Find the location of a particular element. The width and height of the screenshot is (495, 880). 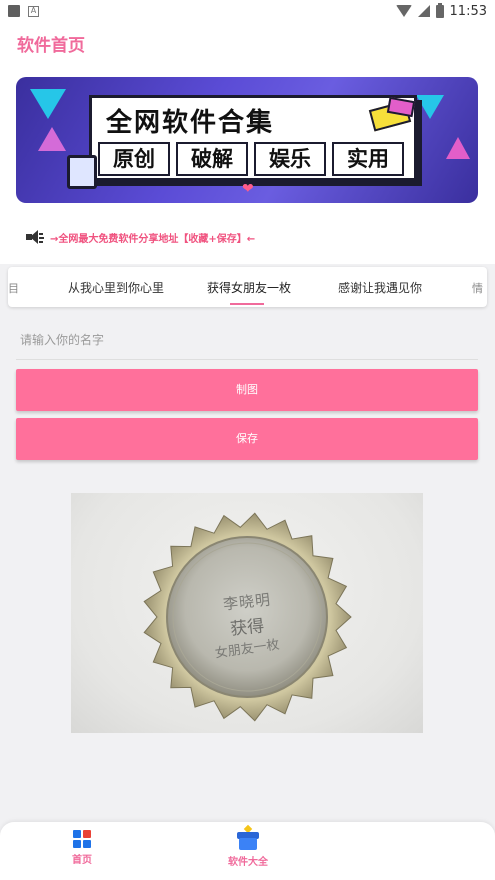

notice-text: →全网最大免费软件分享地址【收藏+保存】← is located at coordinates (153, 239).